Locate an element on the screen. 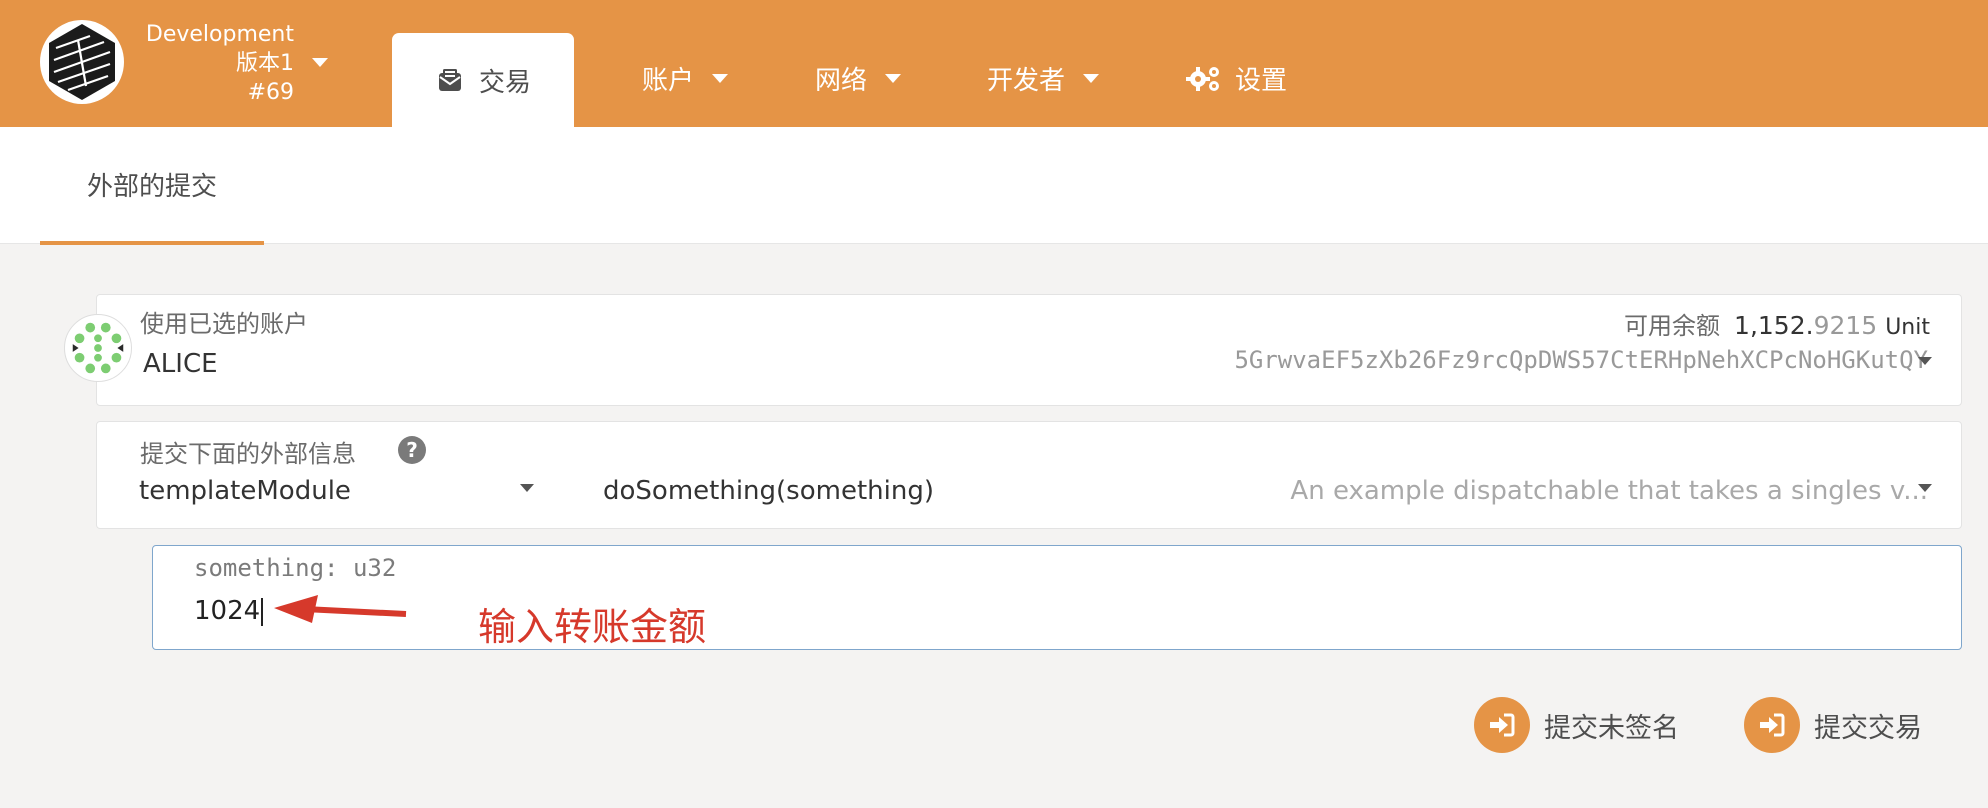  submit-transaction-button: 提交交易 is located at coordinates (1833, 725).